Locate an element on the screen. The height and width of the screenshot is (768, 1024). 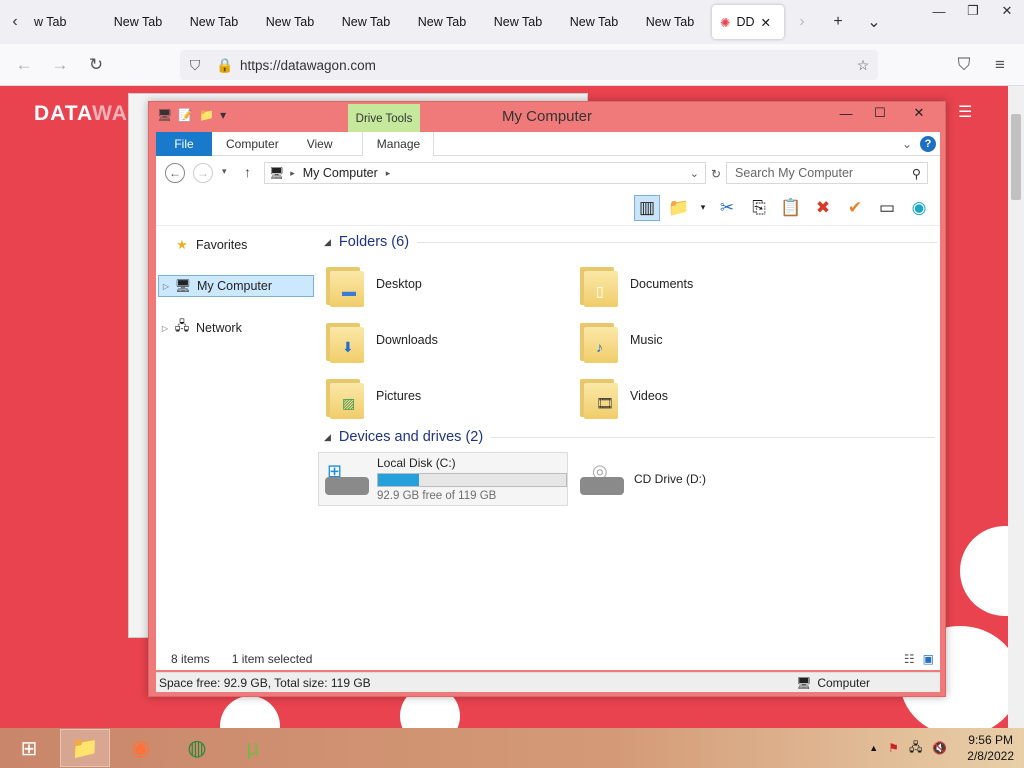
tab-list-chevron-icon: ⌄ is located at coordinates (874, 22).